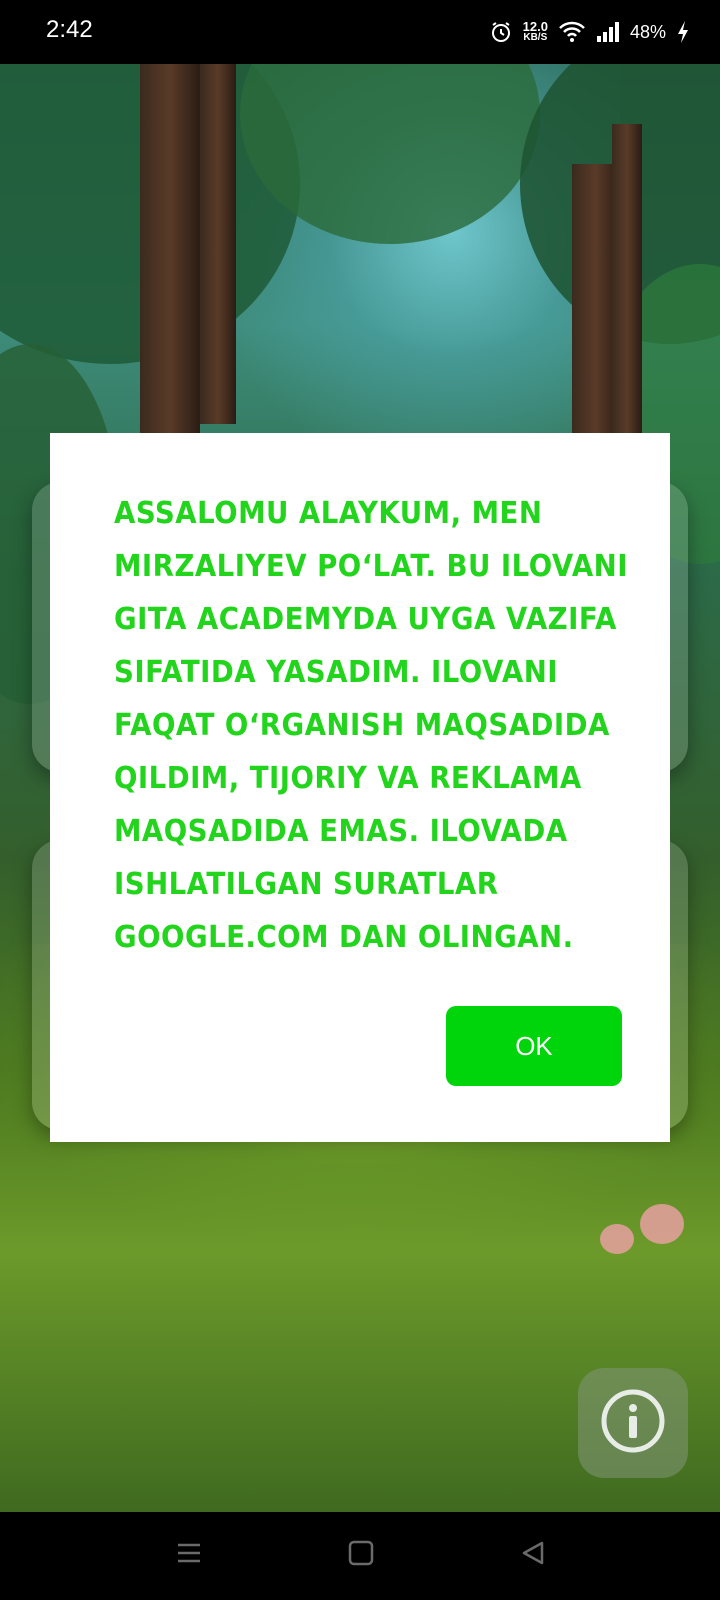  I want to click on network-speed: 12.0 KB/S, so click(535, 31).